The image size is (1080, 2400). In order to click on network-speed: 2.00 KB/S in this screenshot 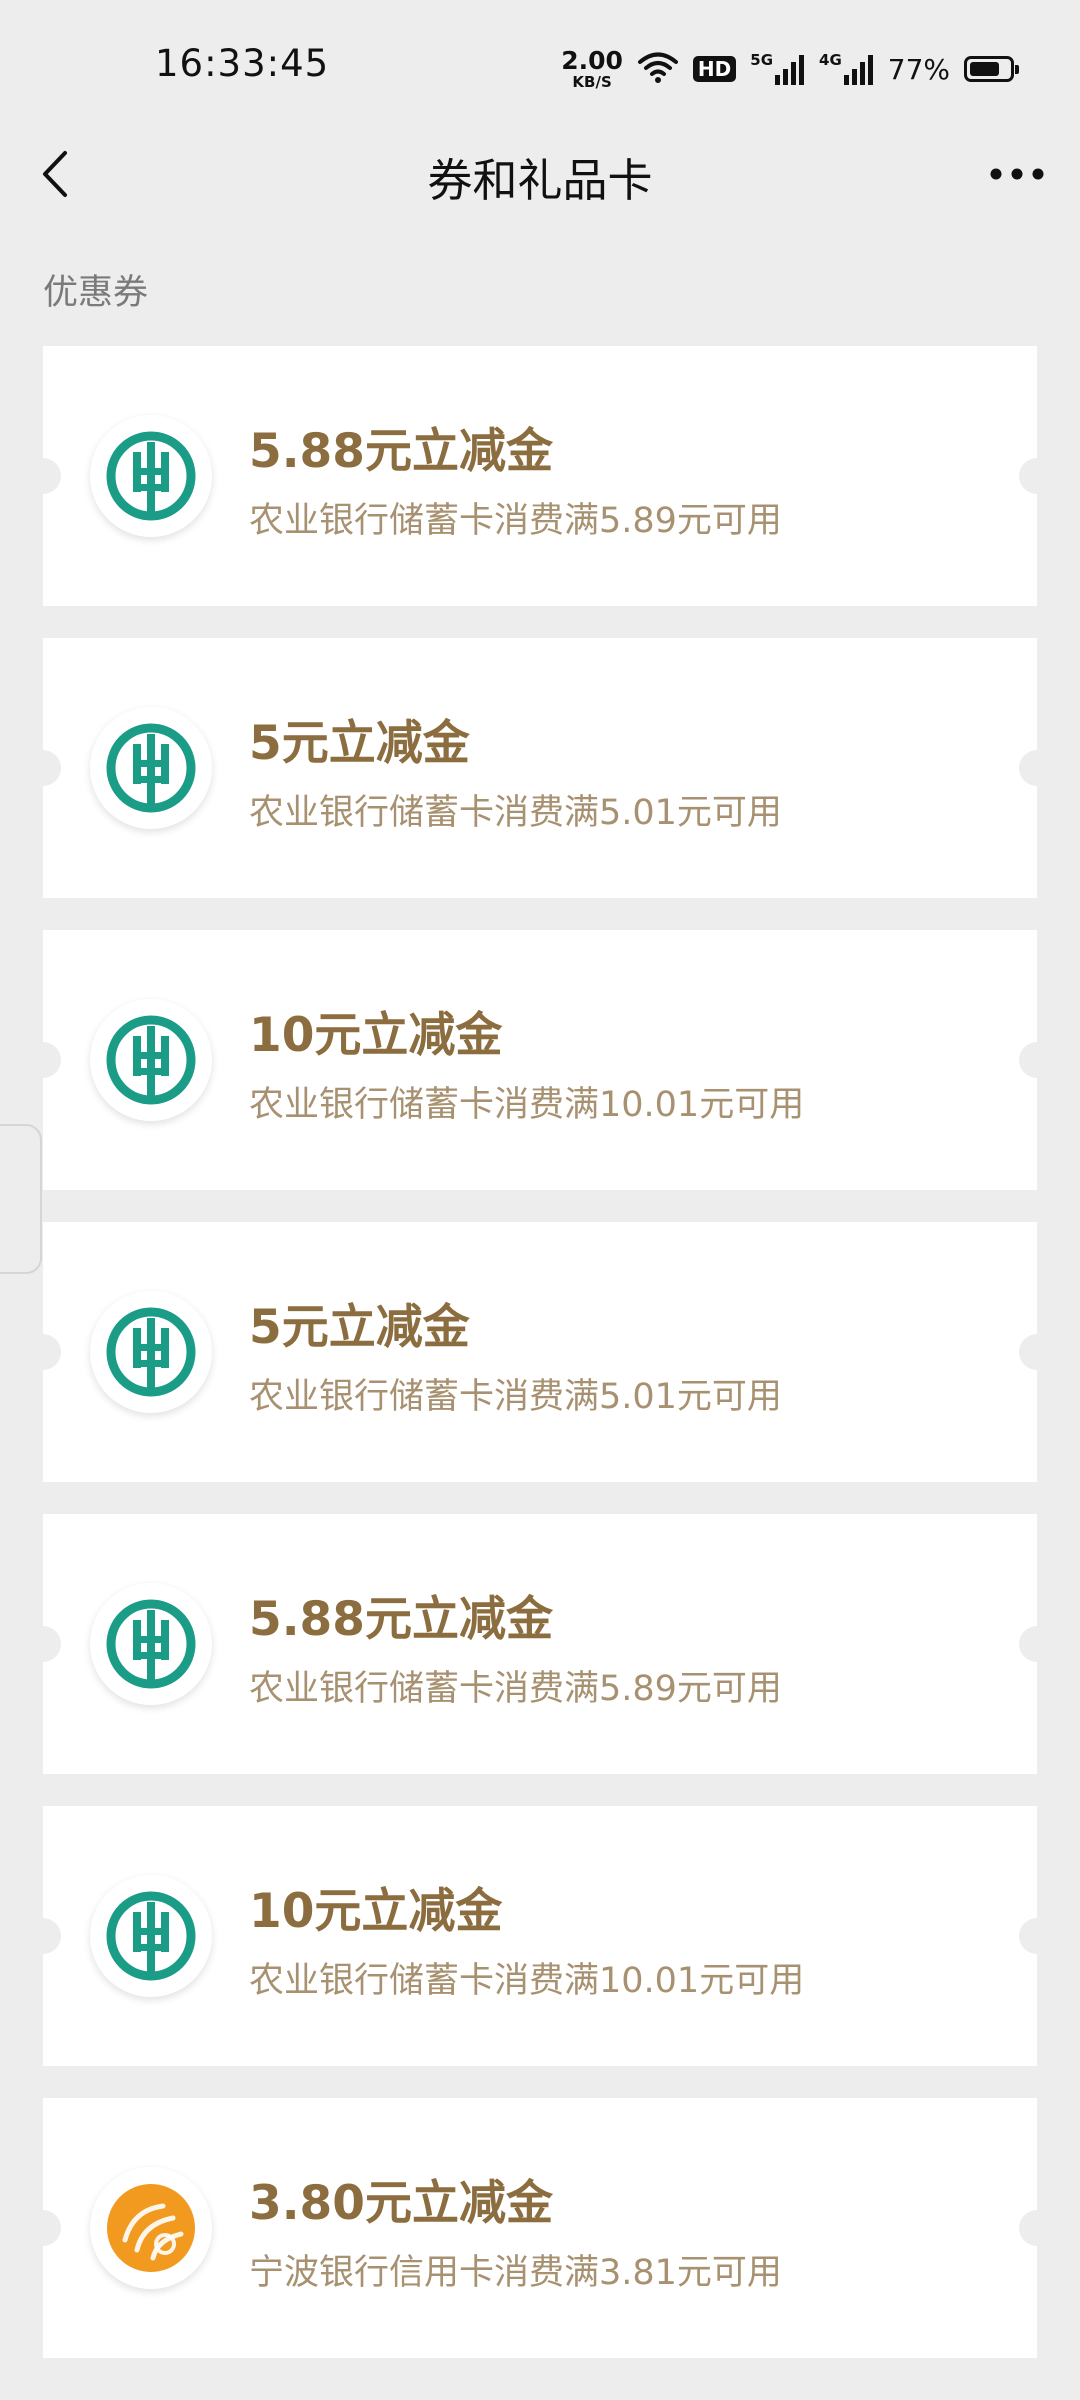, I will do `click(592, 69)`.